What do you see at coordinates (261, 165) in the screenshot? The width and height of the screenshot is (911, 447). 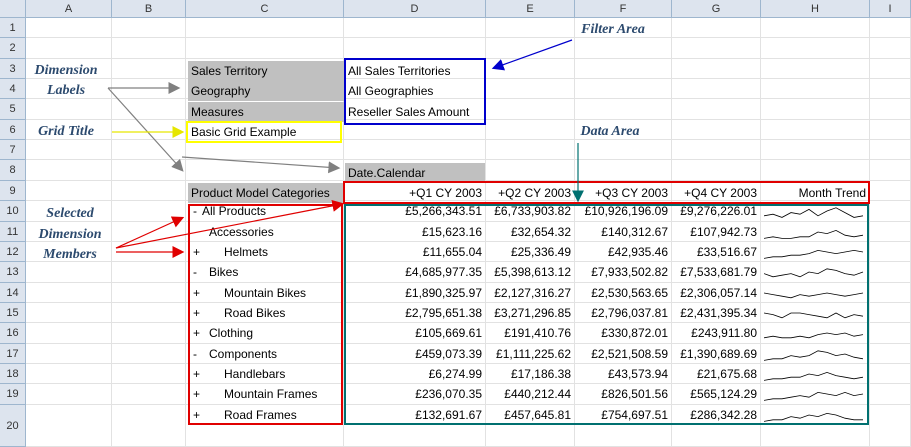 I see `arrow-dimension-labels-date` at bounding box center [261, 165].